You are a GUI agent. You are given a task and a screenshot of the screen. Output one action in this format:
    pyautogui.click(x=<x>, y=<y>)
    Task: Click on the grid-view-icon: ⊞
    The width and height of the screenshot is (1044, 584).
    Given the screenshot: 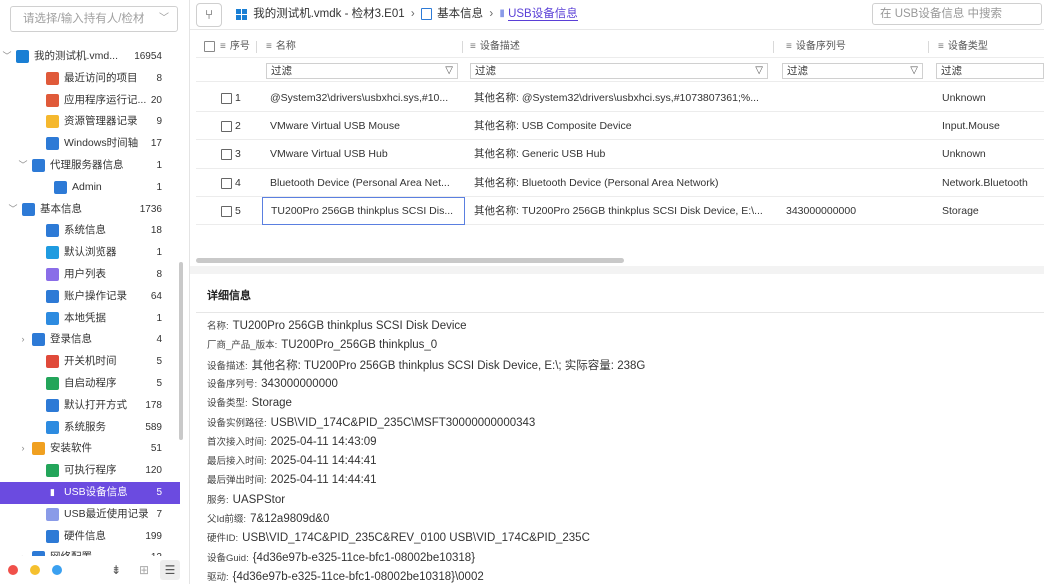 What is the action you would take?
    pyautogui.click(x=144, y=570)
    